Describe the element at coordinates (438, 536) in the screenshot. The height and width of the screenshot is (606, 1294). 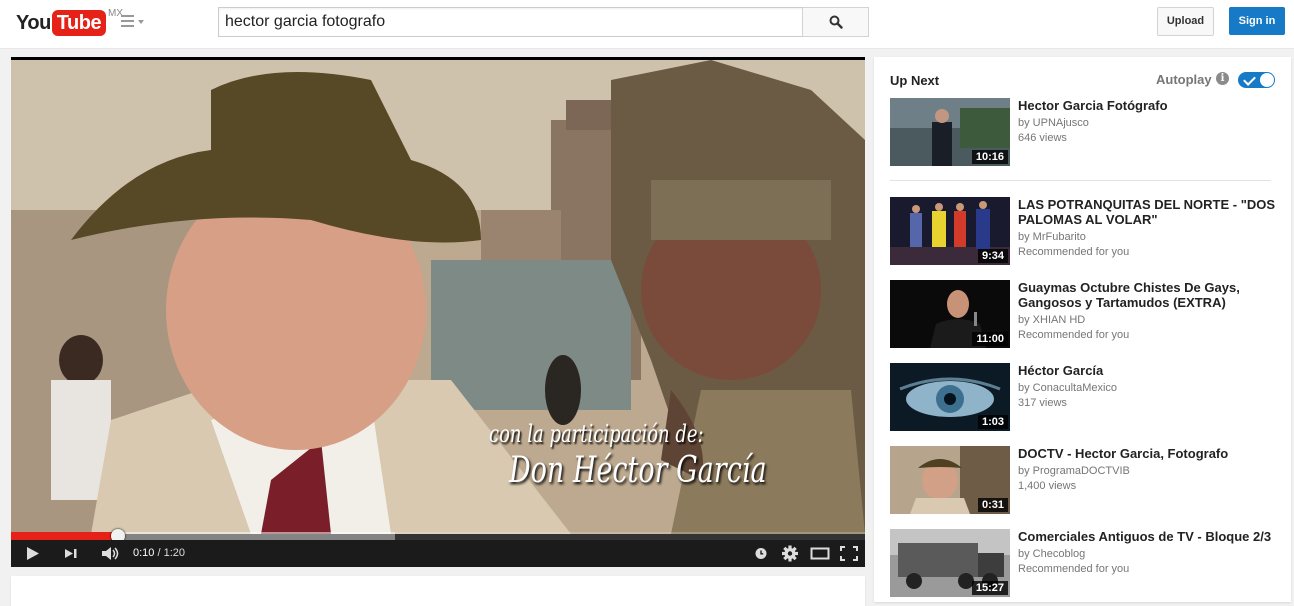
I see `progress-bar` at that location.